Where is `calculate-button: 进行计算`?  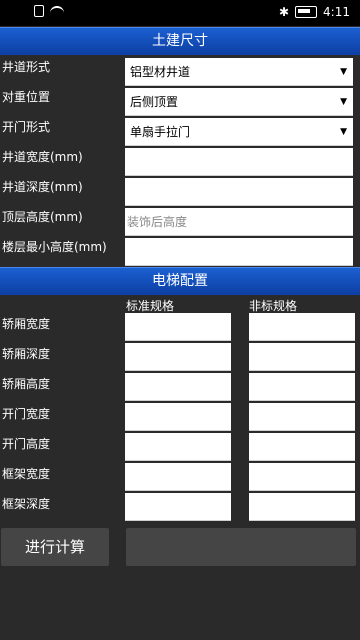
calculate-button: 进行计算 is located at coordinates (55, 547).